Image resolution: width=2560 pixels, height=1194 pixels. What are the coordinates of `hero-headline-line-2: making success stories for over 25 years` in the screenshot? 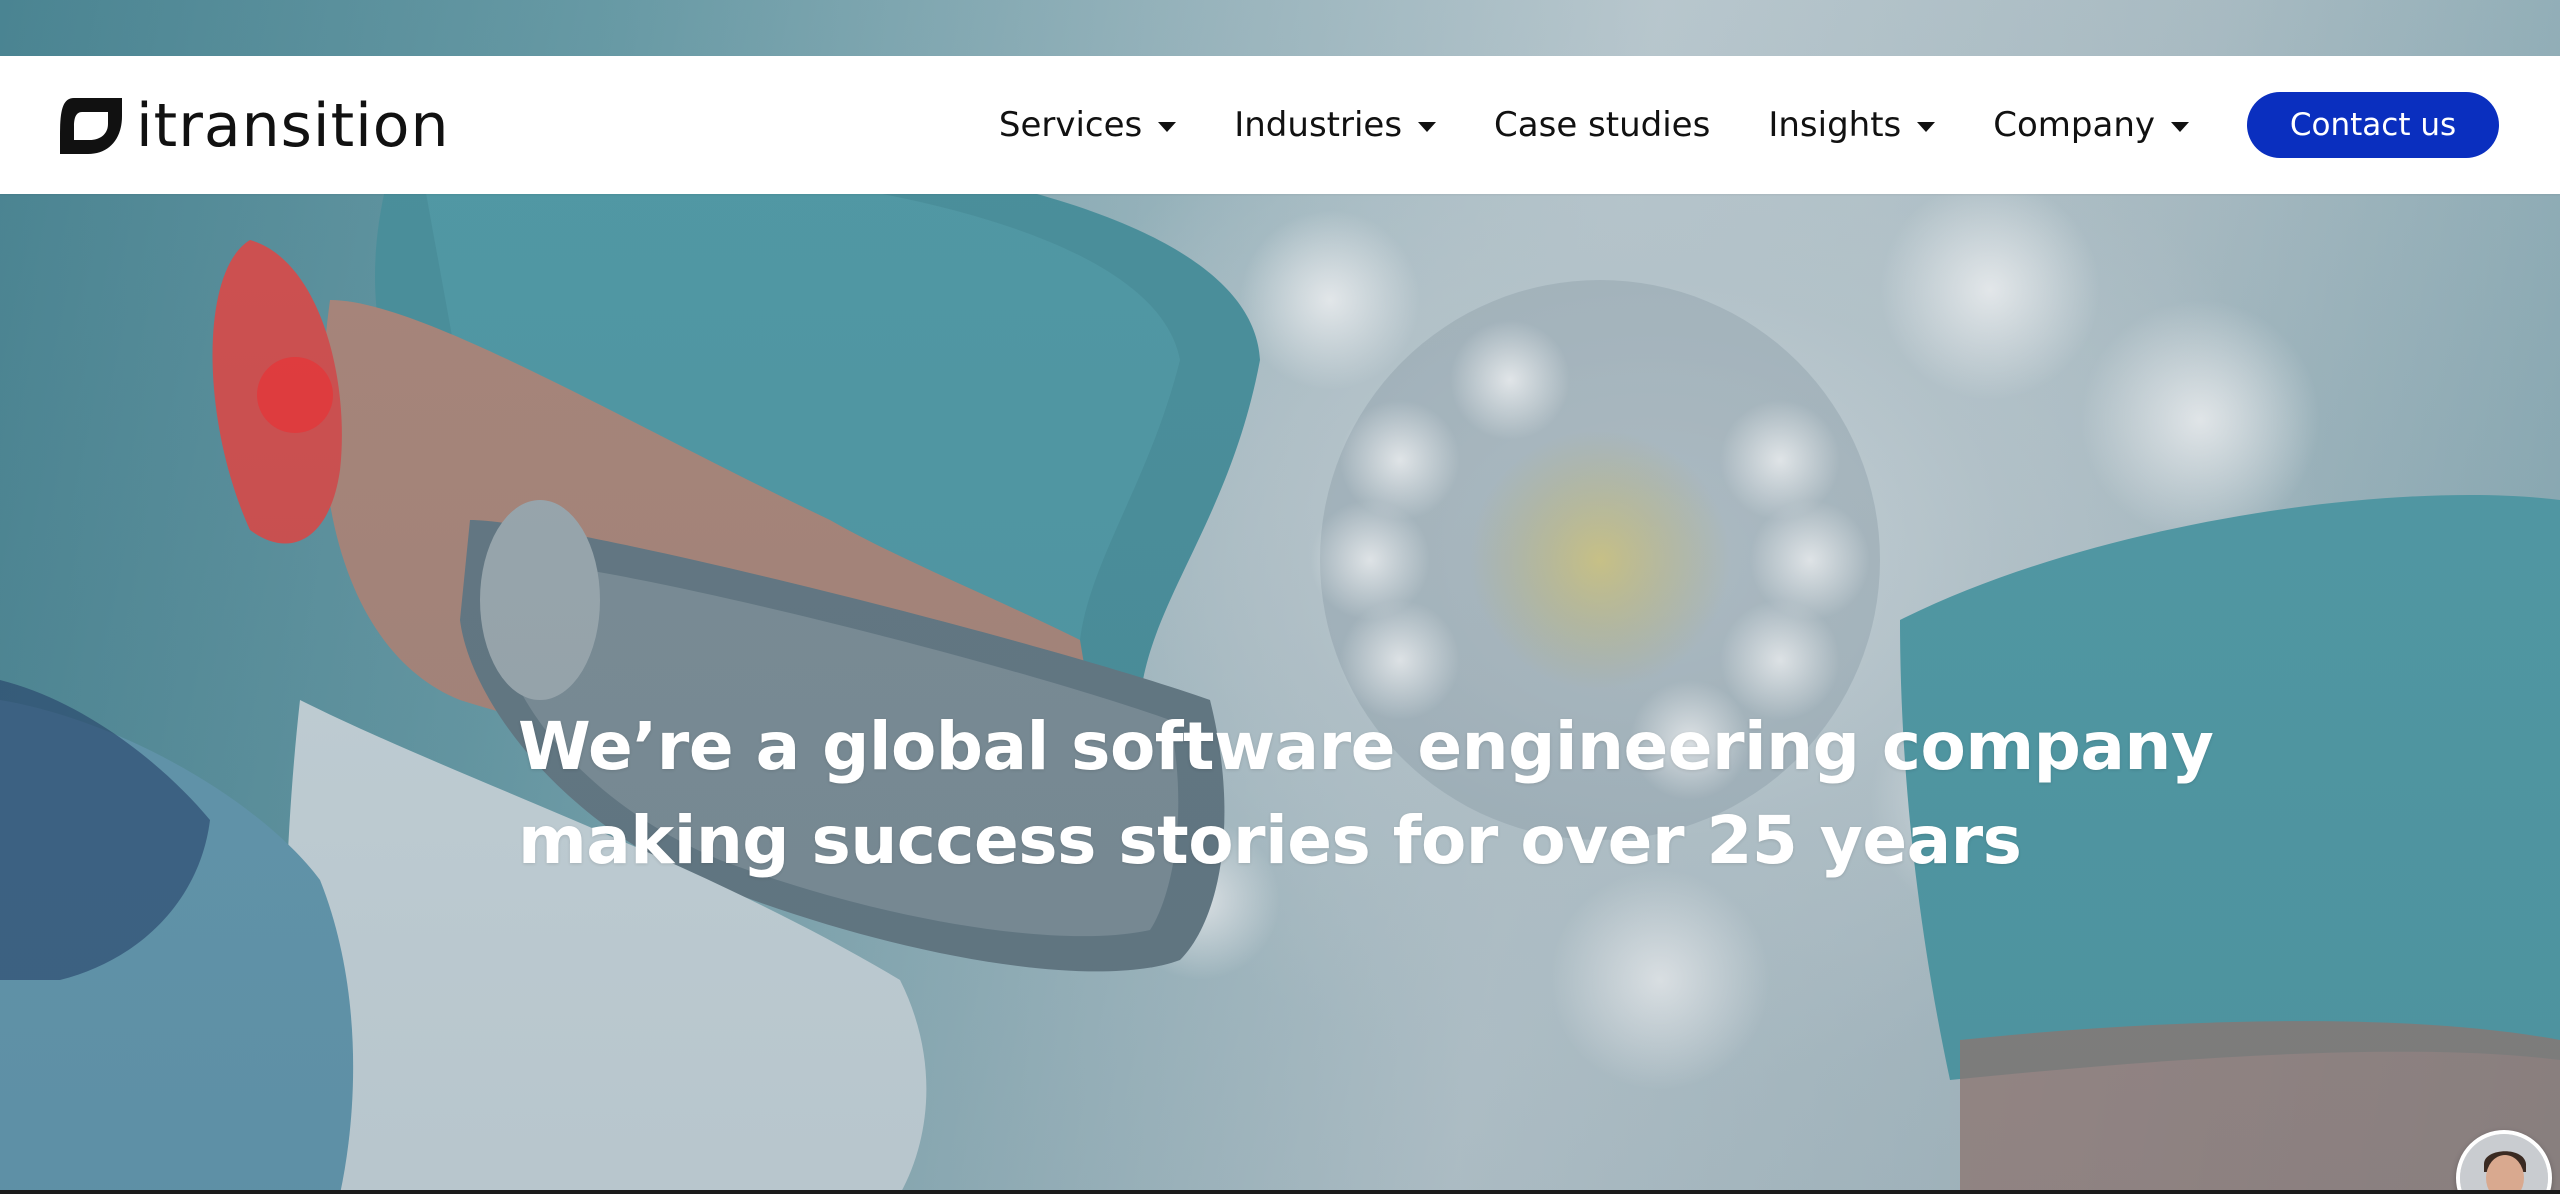 It's located at (1270, 840).